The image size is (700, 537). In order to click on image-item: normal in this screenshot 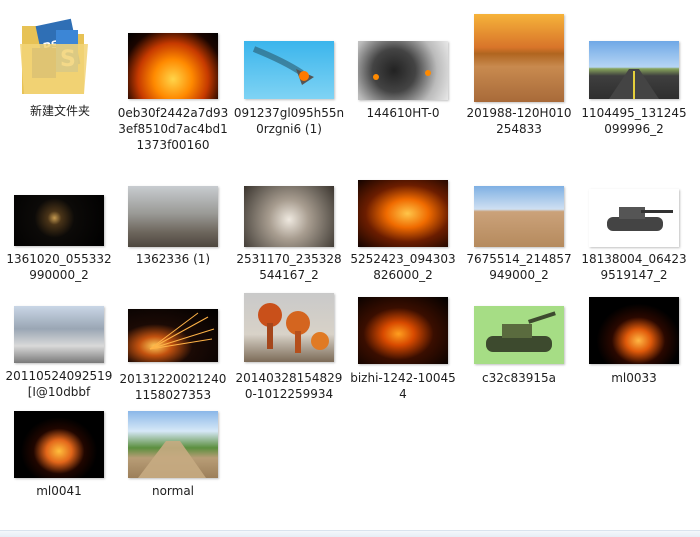, I will do `click(173, 456)`.